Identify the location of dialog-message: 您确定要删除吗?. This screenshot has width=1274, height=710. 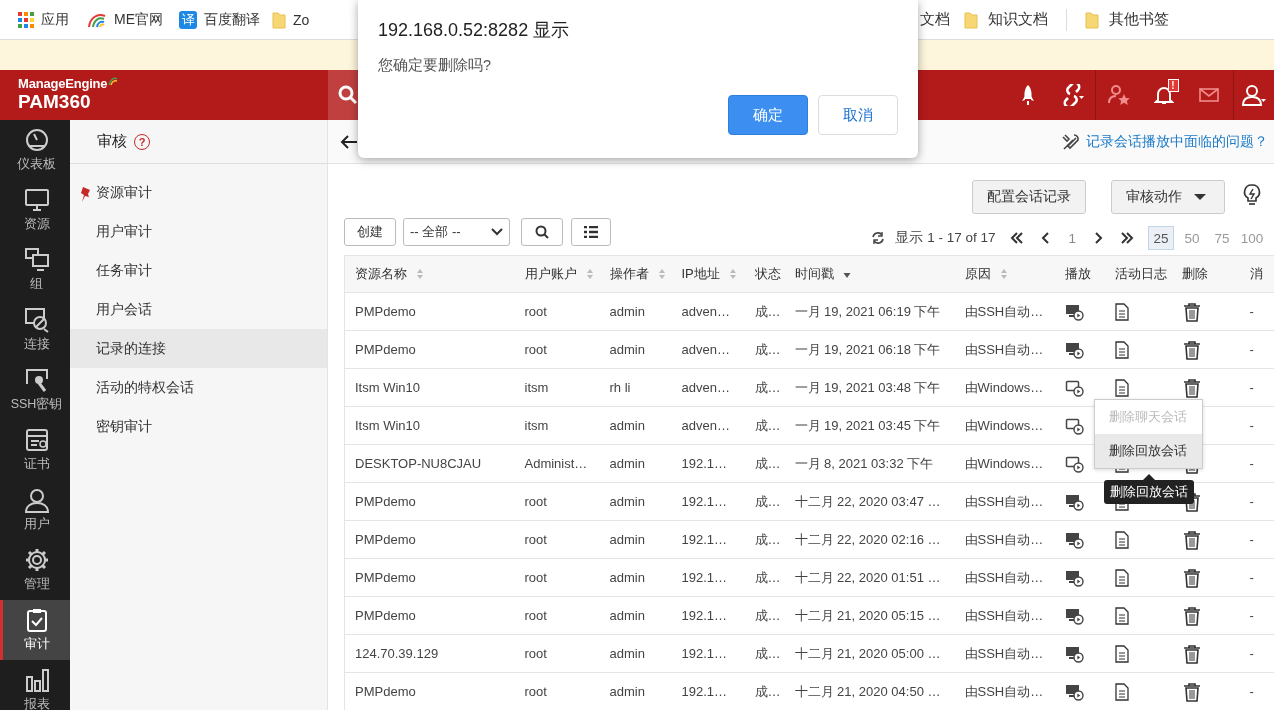
(435, 65).